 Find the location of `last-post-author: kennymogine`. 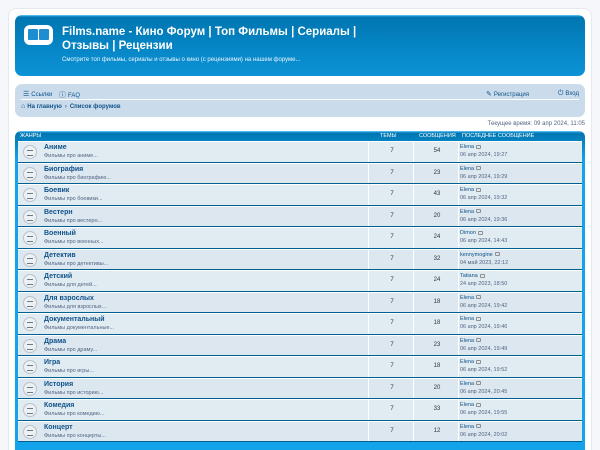

last-post-author: kennymogine is located at coordinates (476, 255).